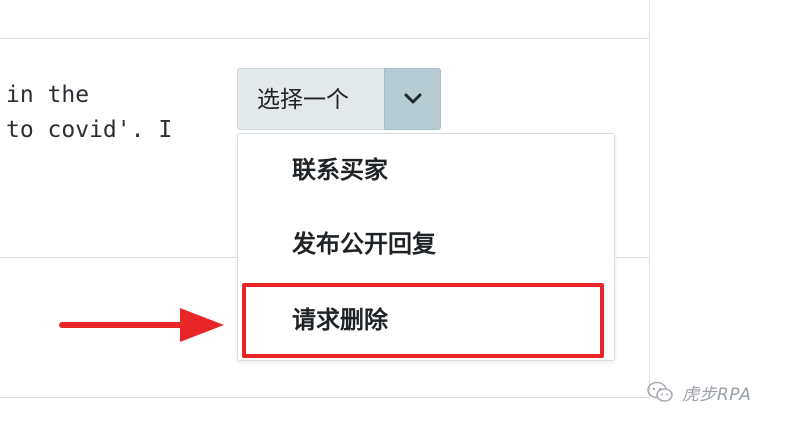  I want to click on watermark: 虎步RPA, so click(698, 392).